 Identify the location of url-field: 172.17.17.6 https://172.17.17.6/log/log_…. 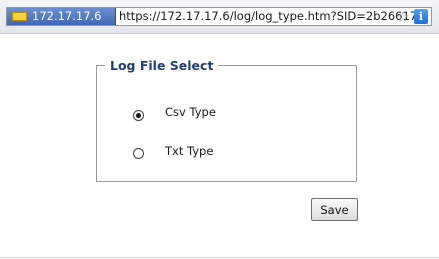
(219, 16).